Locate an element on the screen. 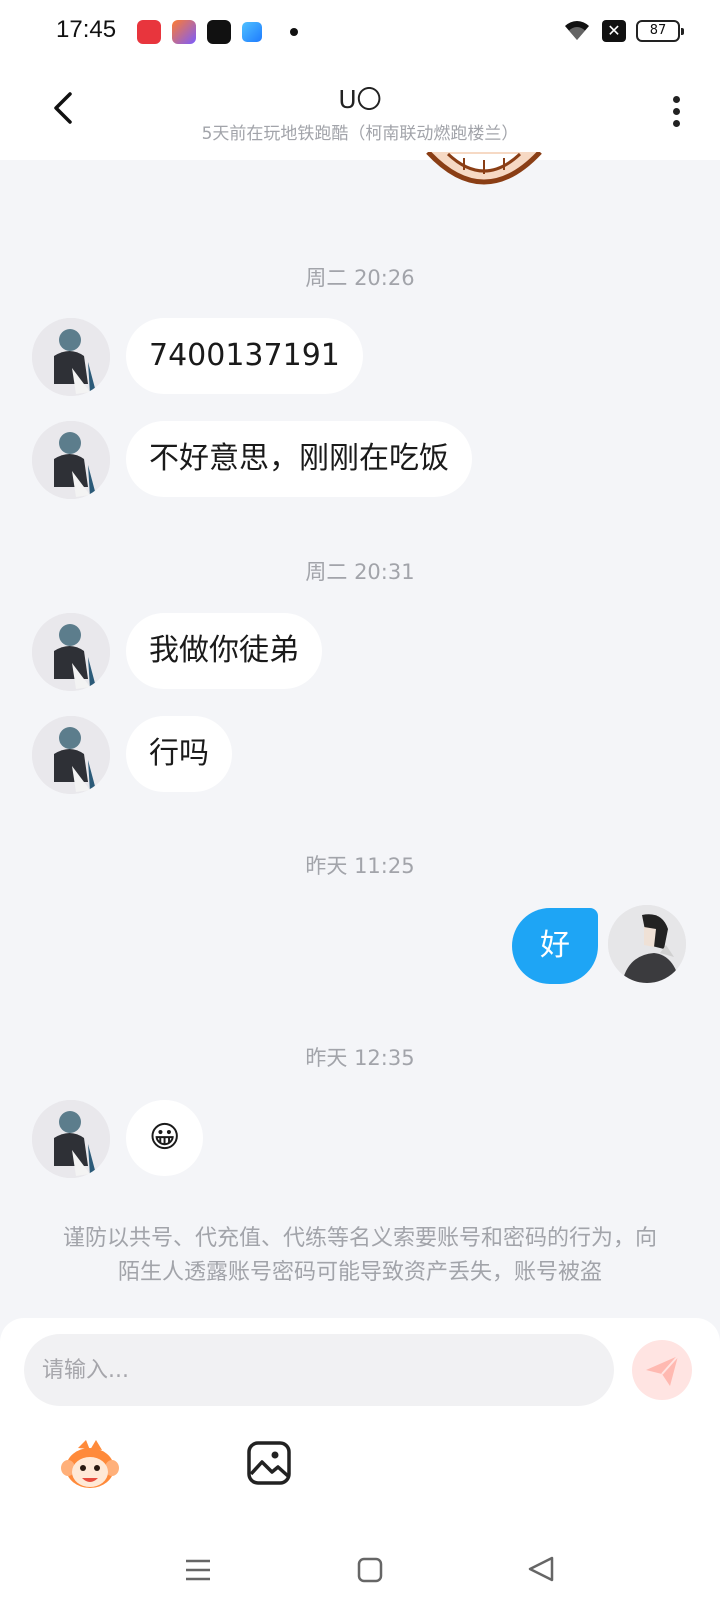 This screenshot has height=1612, width=720. message-bubble-incoming: 我做你徒弟 is located at coordinates (224, 651).